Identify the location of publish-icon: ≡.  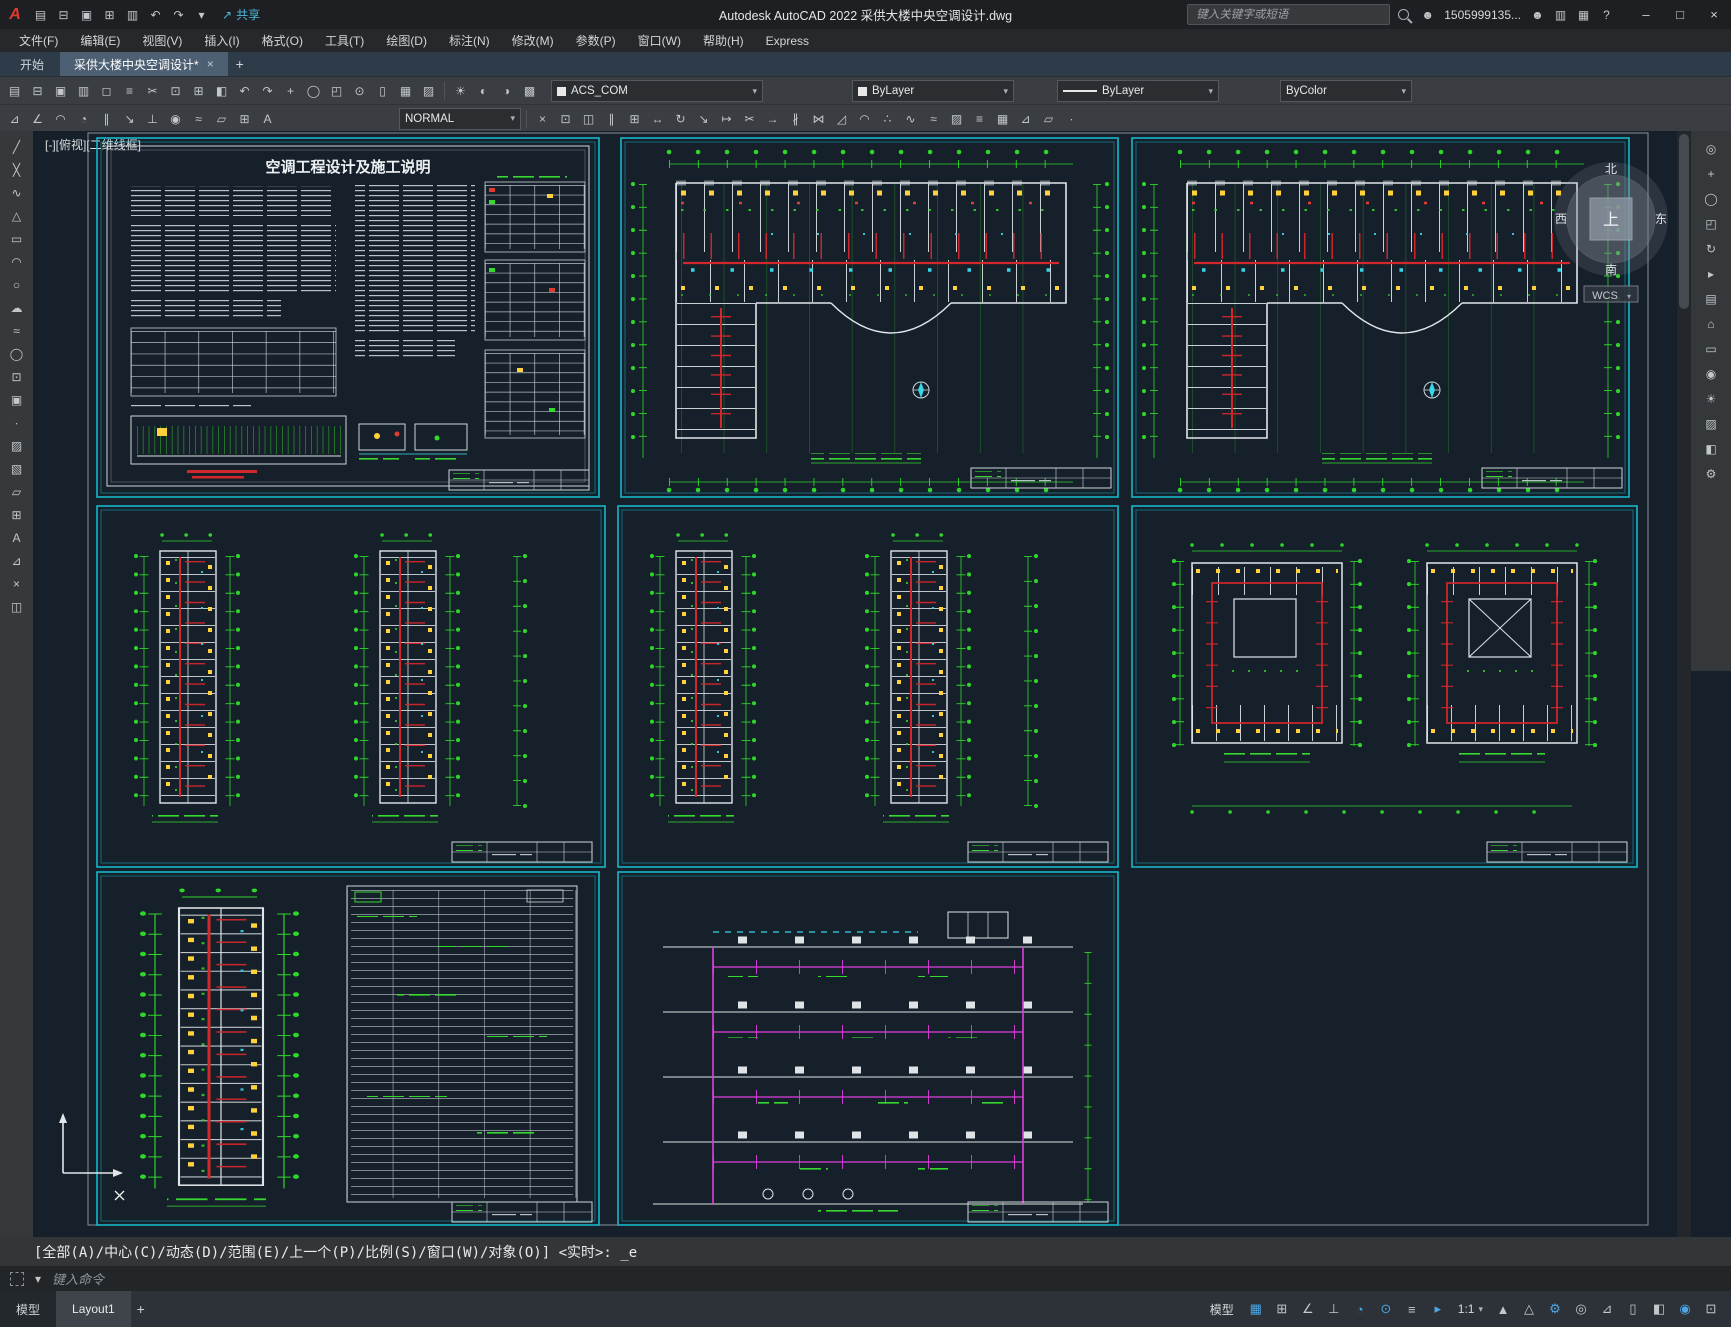
(129, 91).